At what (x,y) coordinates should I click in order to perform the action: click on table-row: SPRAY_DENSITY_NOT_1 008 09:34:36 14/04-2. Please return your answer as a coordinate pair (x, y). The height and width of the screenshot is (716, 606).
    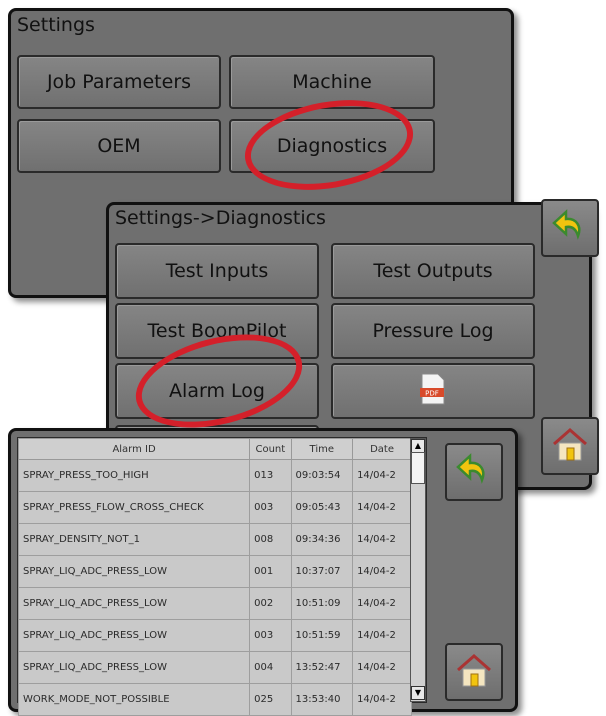
    Looking at the image, I should click on (214, 539).